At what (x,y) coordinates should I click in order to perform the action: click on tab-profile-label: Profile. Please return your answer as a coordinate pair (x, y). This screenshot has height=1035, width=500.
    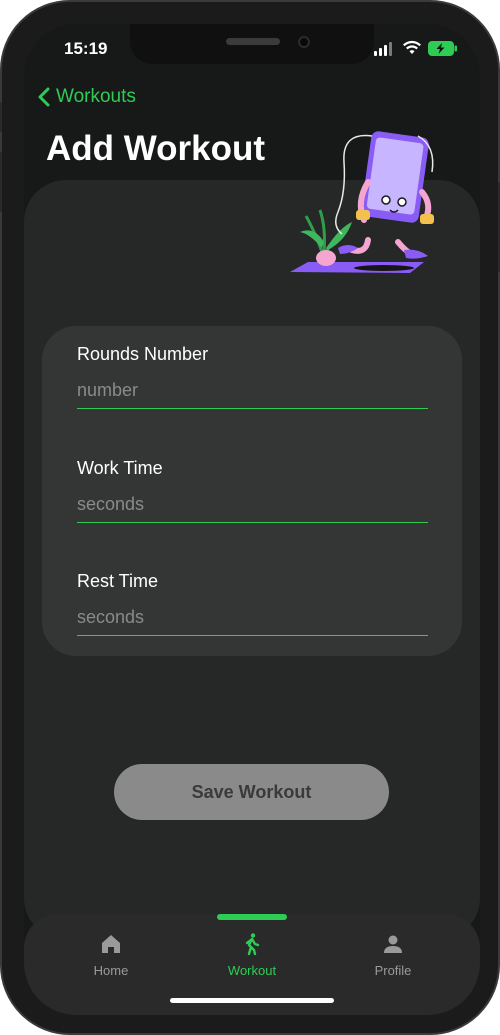
    Looking at the image, I should click on (393, 970).